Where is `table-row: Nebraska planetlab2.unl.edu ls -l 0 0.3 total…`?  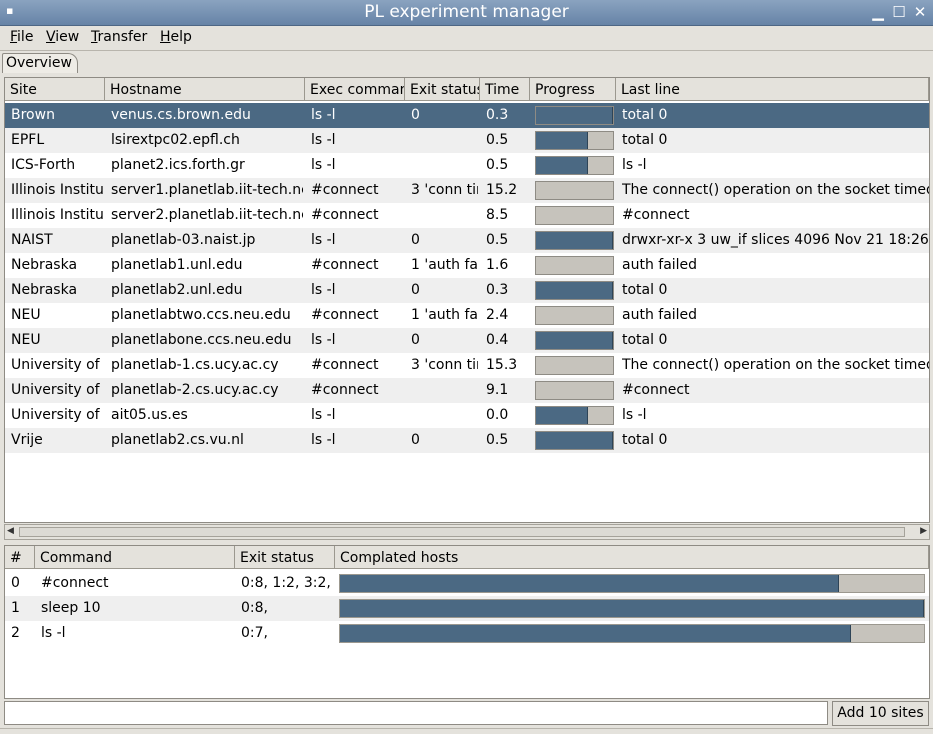 table-row: Nebraska planetlab2.unl.edu ls -l 0 0.3 total… is located at coordinates (467, 290).